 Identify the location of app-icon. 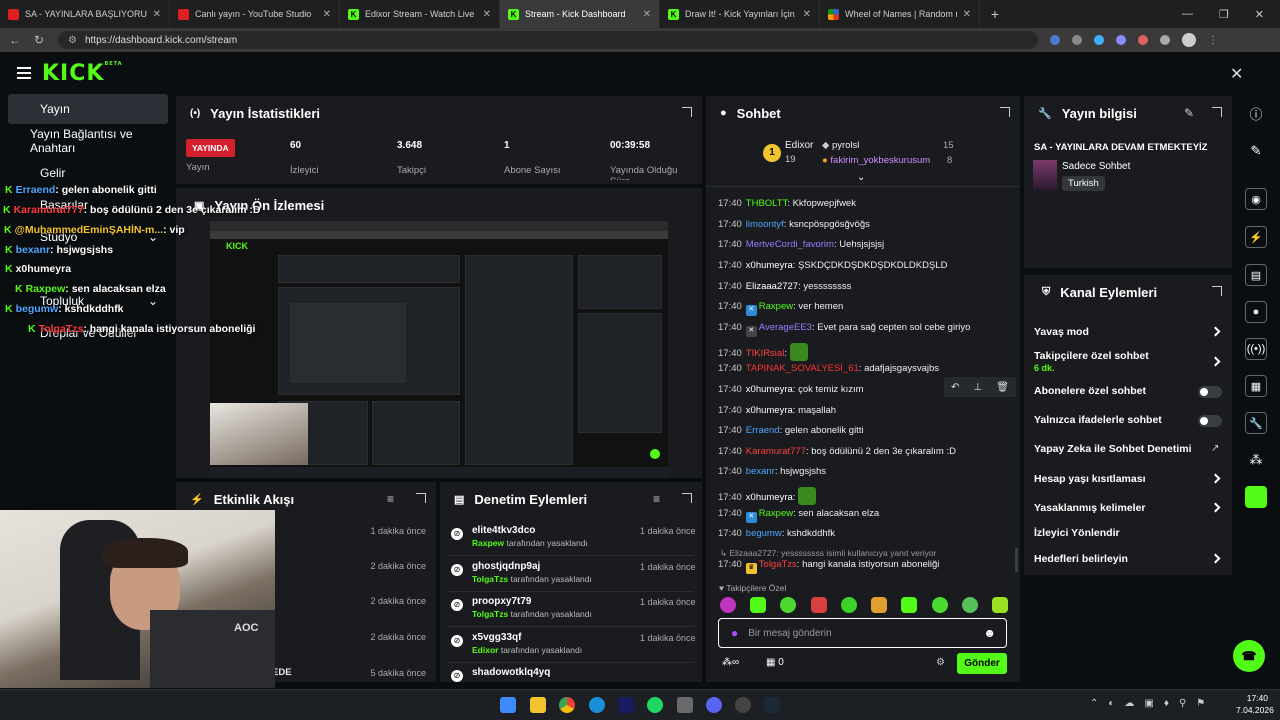
(685, 705).